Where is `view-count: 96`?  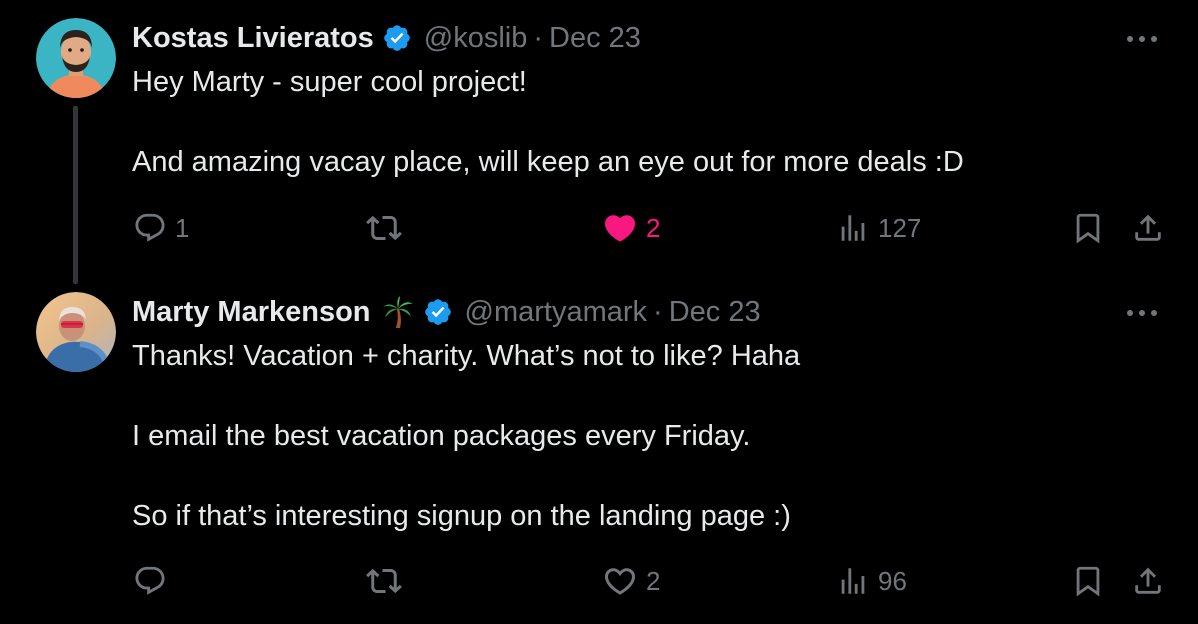
view-count: 96 is located at coordinates (892, 580).